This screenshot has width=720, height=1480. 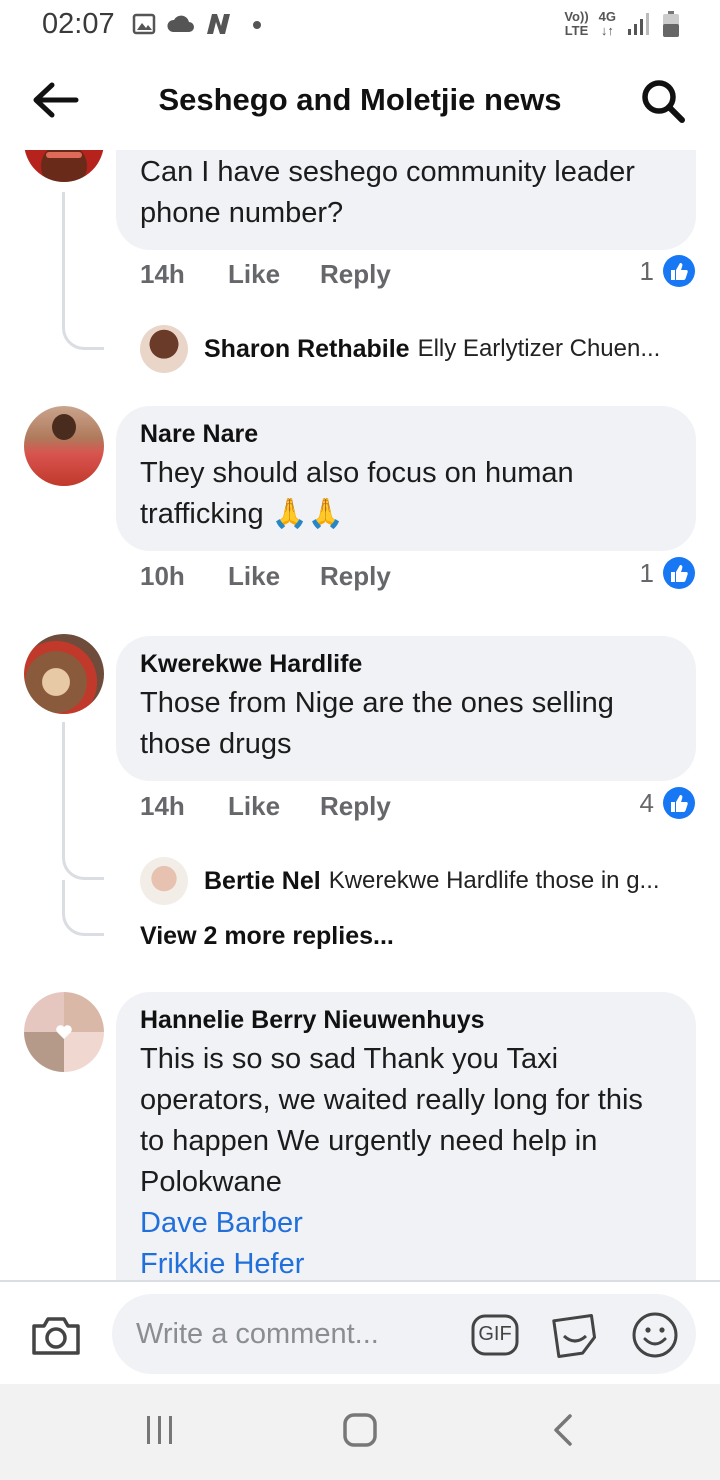 I want to click on app-header: Seshego and Moletjie news, so click(x=360, y=101).